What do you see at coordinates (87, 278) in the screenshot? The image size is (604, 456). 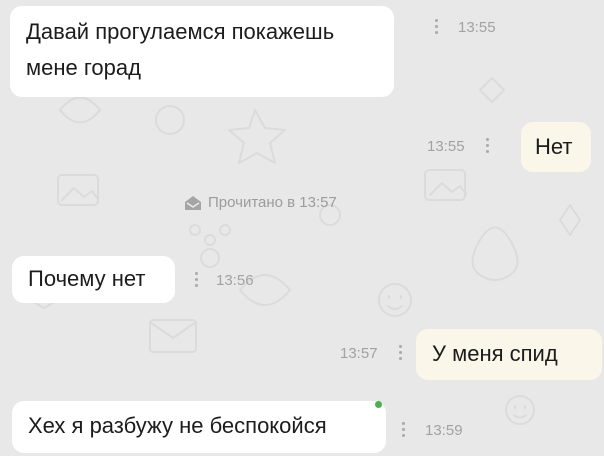 I see `message-text: Почему нет` at bounding box center [87, 278].